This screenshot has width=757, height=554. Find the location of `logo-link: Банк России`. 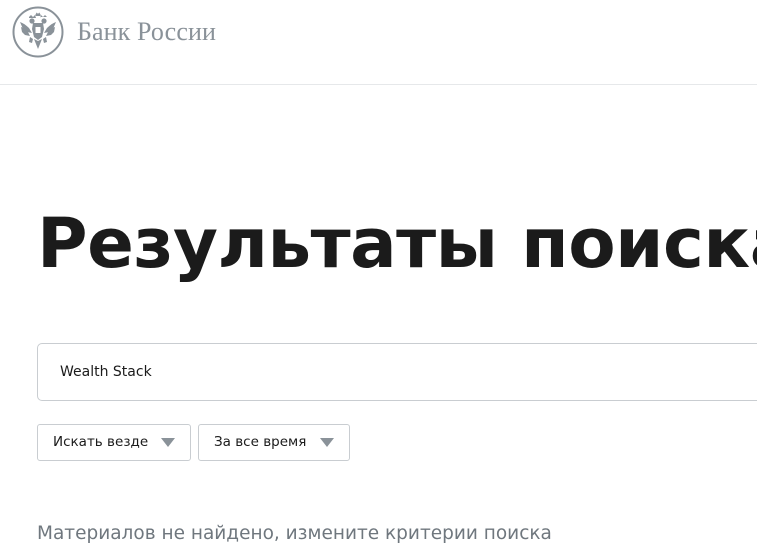

logo-link: Банк России is located at coordinates (114, 32).